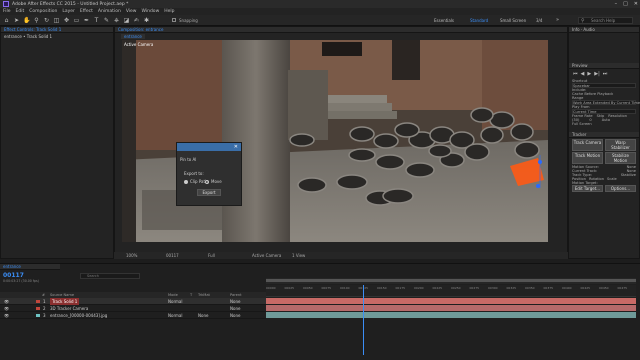  I want to click on rotate-tool-icon: ↻, so click(46, 20).